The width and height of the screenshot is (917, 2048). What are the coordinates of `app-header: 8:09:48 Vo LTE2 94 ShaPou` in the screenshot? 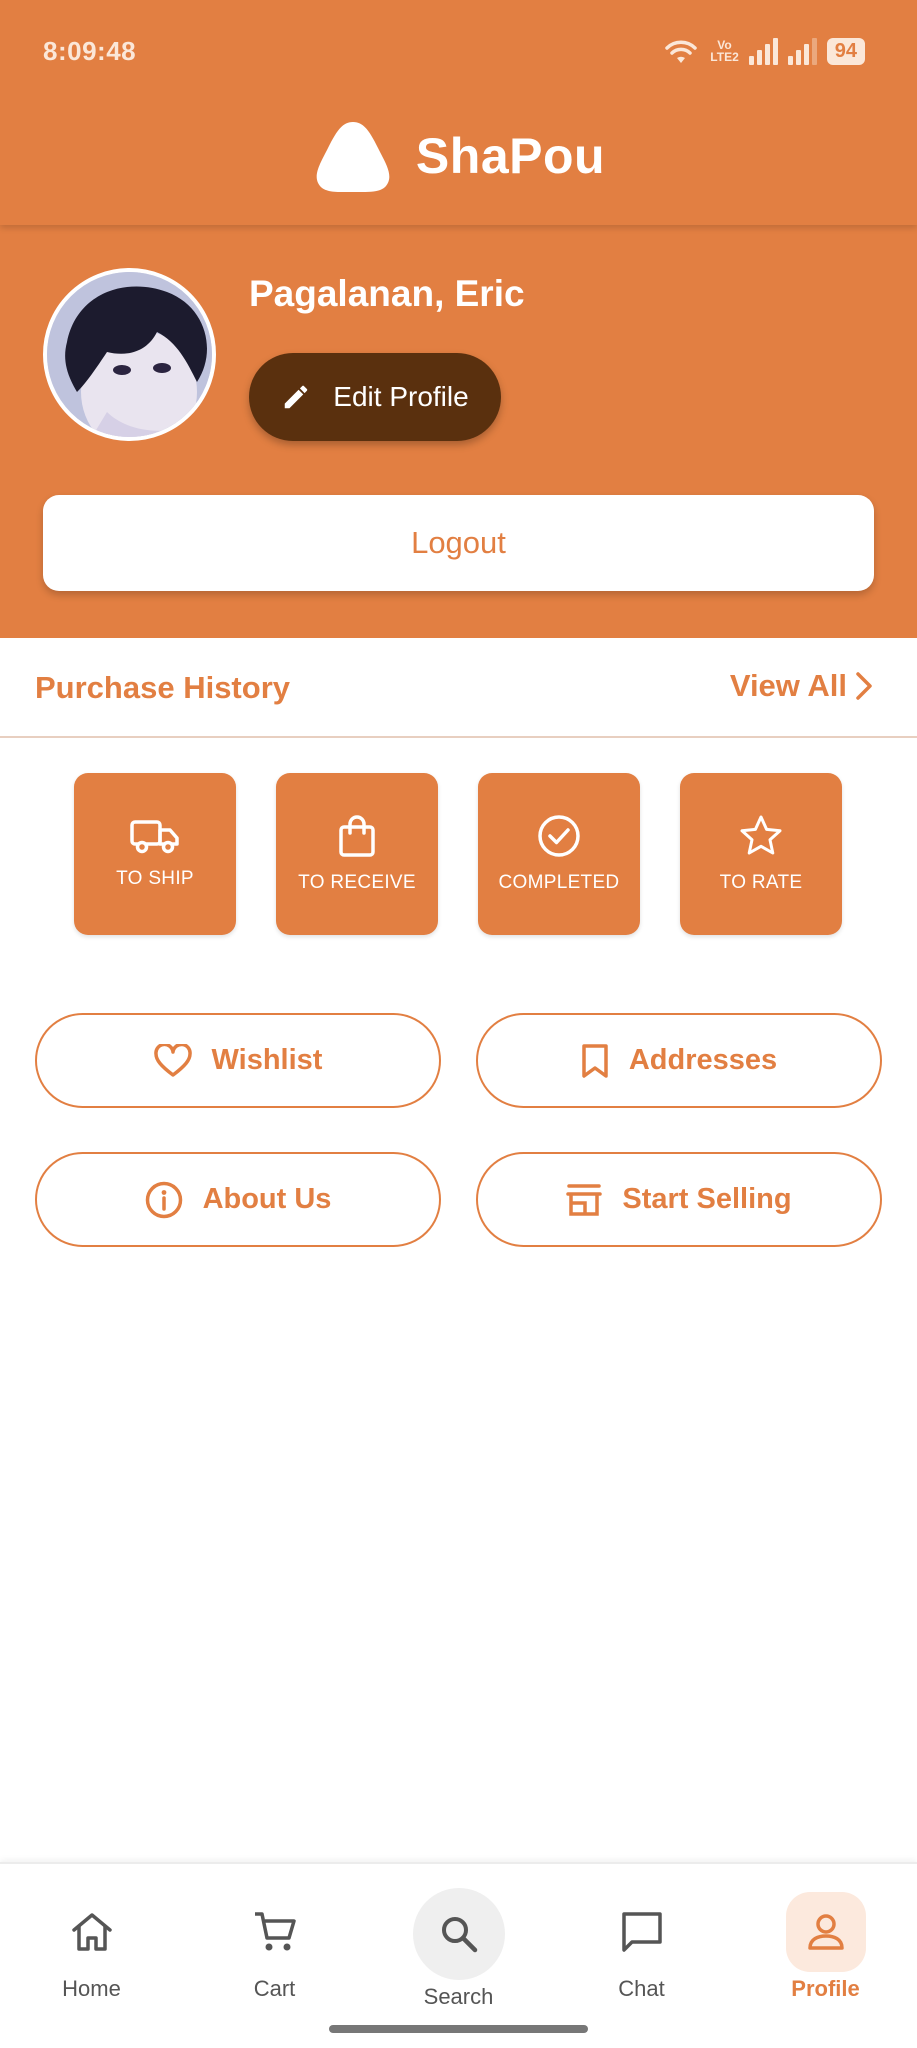 It's located at (458, 112).